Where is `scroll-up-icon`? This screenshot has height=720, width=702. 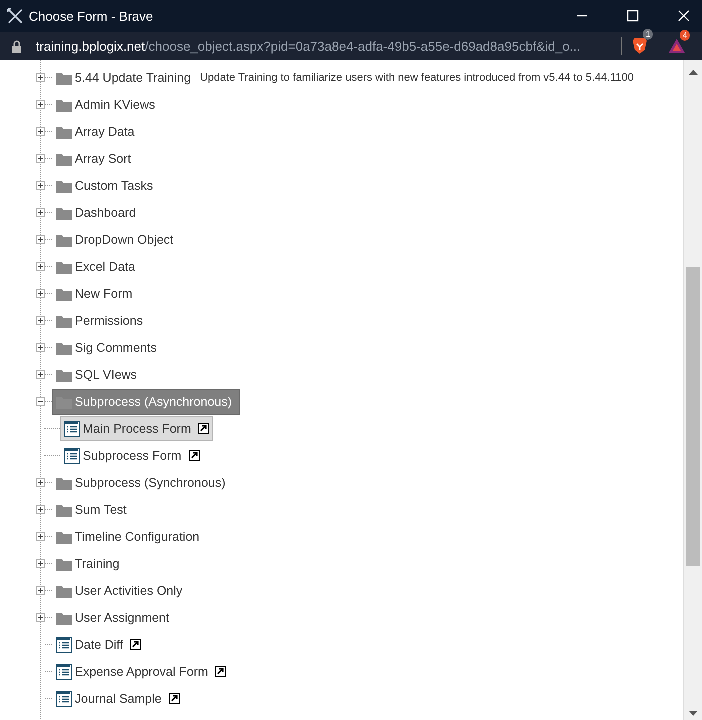 scroll-up-icon is located at coordinates (693, 72).